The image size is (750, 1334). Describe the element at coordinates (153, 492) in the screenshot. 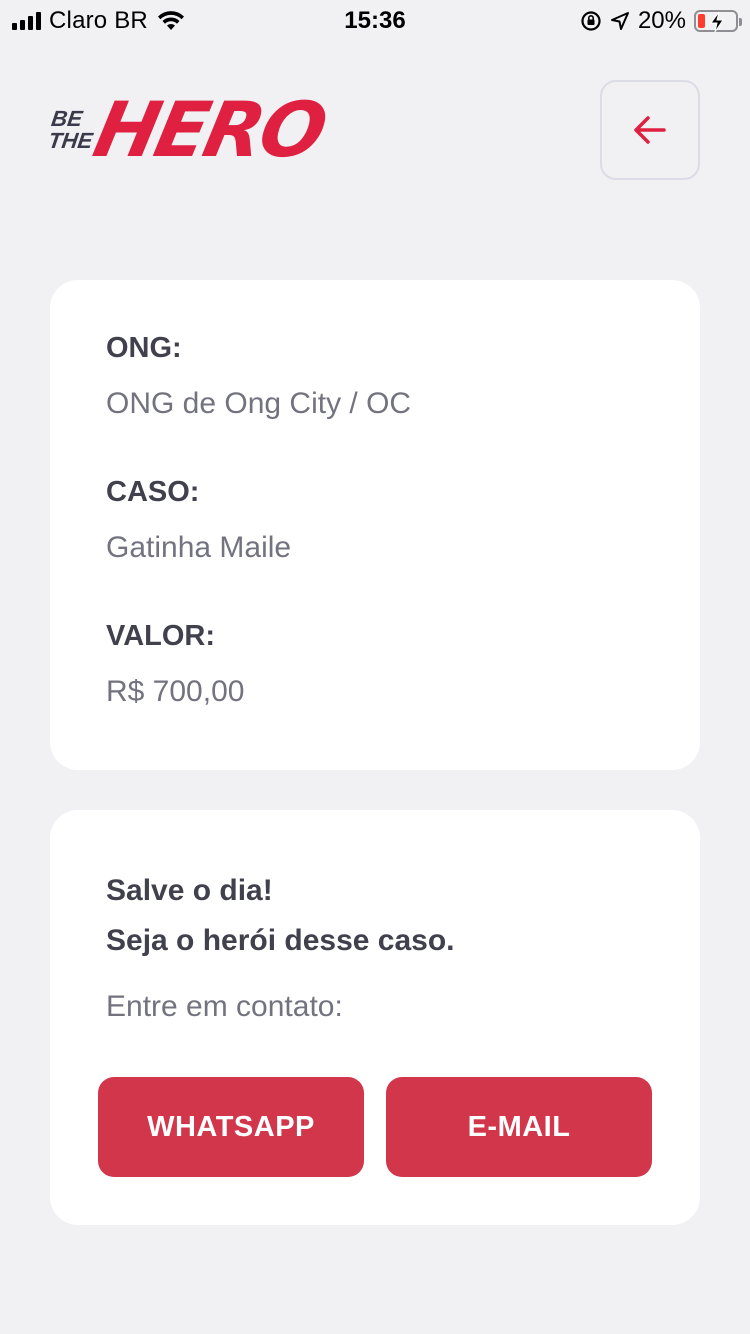

I see `case-label: CASO:` at that location.